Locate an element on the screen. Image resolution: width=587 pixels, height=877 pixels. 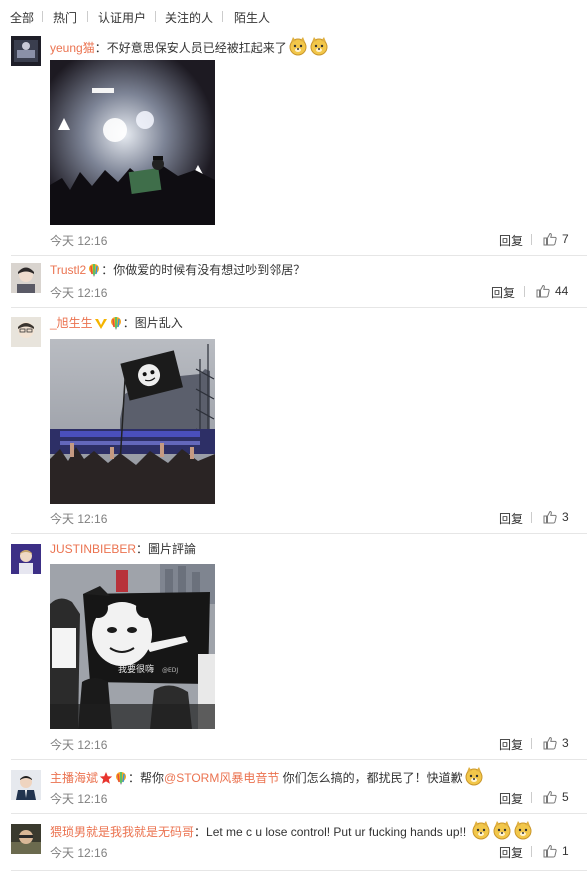
comment-body: JUSTINBIEBER：圖片評論 is located at coordinates (123, 549).